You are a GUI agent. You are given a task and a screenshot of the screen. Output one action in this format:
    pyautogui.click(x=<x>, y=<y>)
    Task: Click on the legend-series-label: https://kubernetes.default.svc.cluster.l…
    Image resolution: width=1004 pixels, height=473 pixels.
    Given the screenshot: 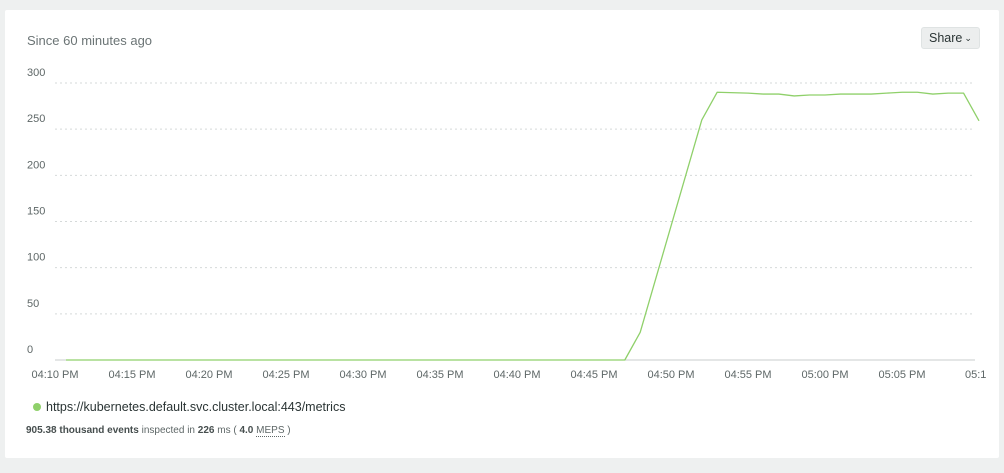 What is the action you would take?
    pyautogui.click(x=196, y=407)
    